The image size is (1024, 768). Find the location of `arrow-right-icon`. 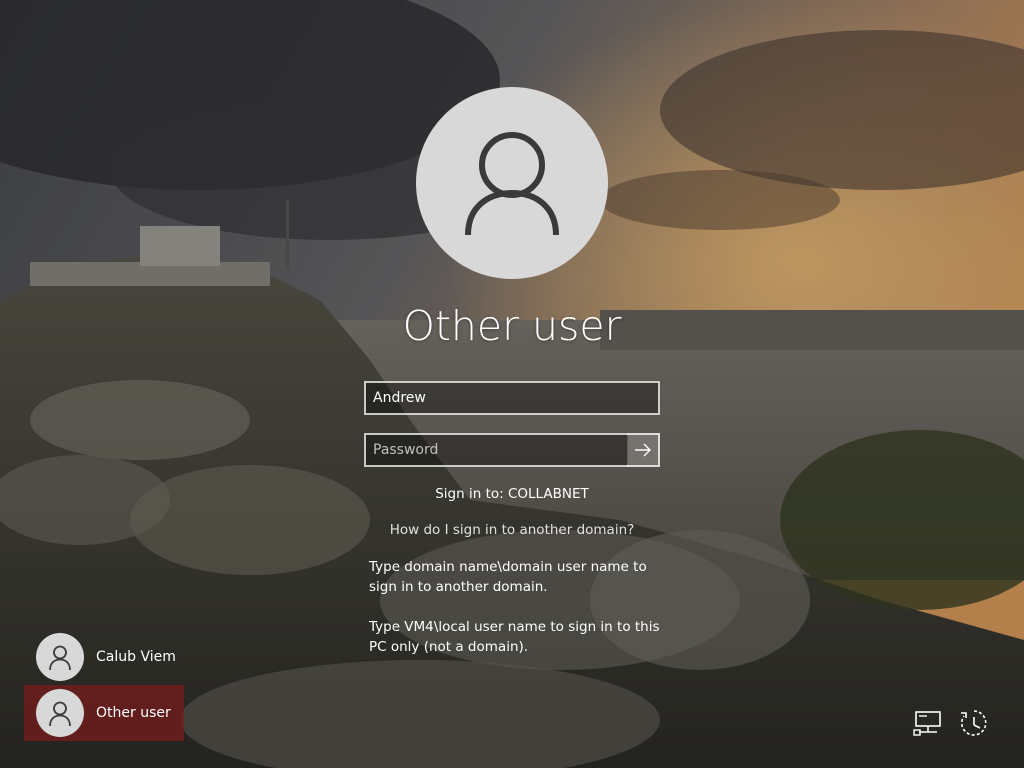

arrow-right-icon is located at coordinates (642, 450).